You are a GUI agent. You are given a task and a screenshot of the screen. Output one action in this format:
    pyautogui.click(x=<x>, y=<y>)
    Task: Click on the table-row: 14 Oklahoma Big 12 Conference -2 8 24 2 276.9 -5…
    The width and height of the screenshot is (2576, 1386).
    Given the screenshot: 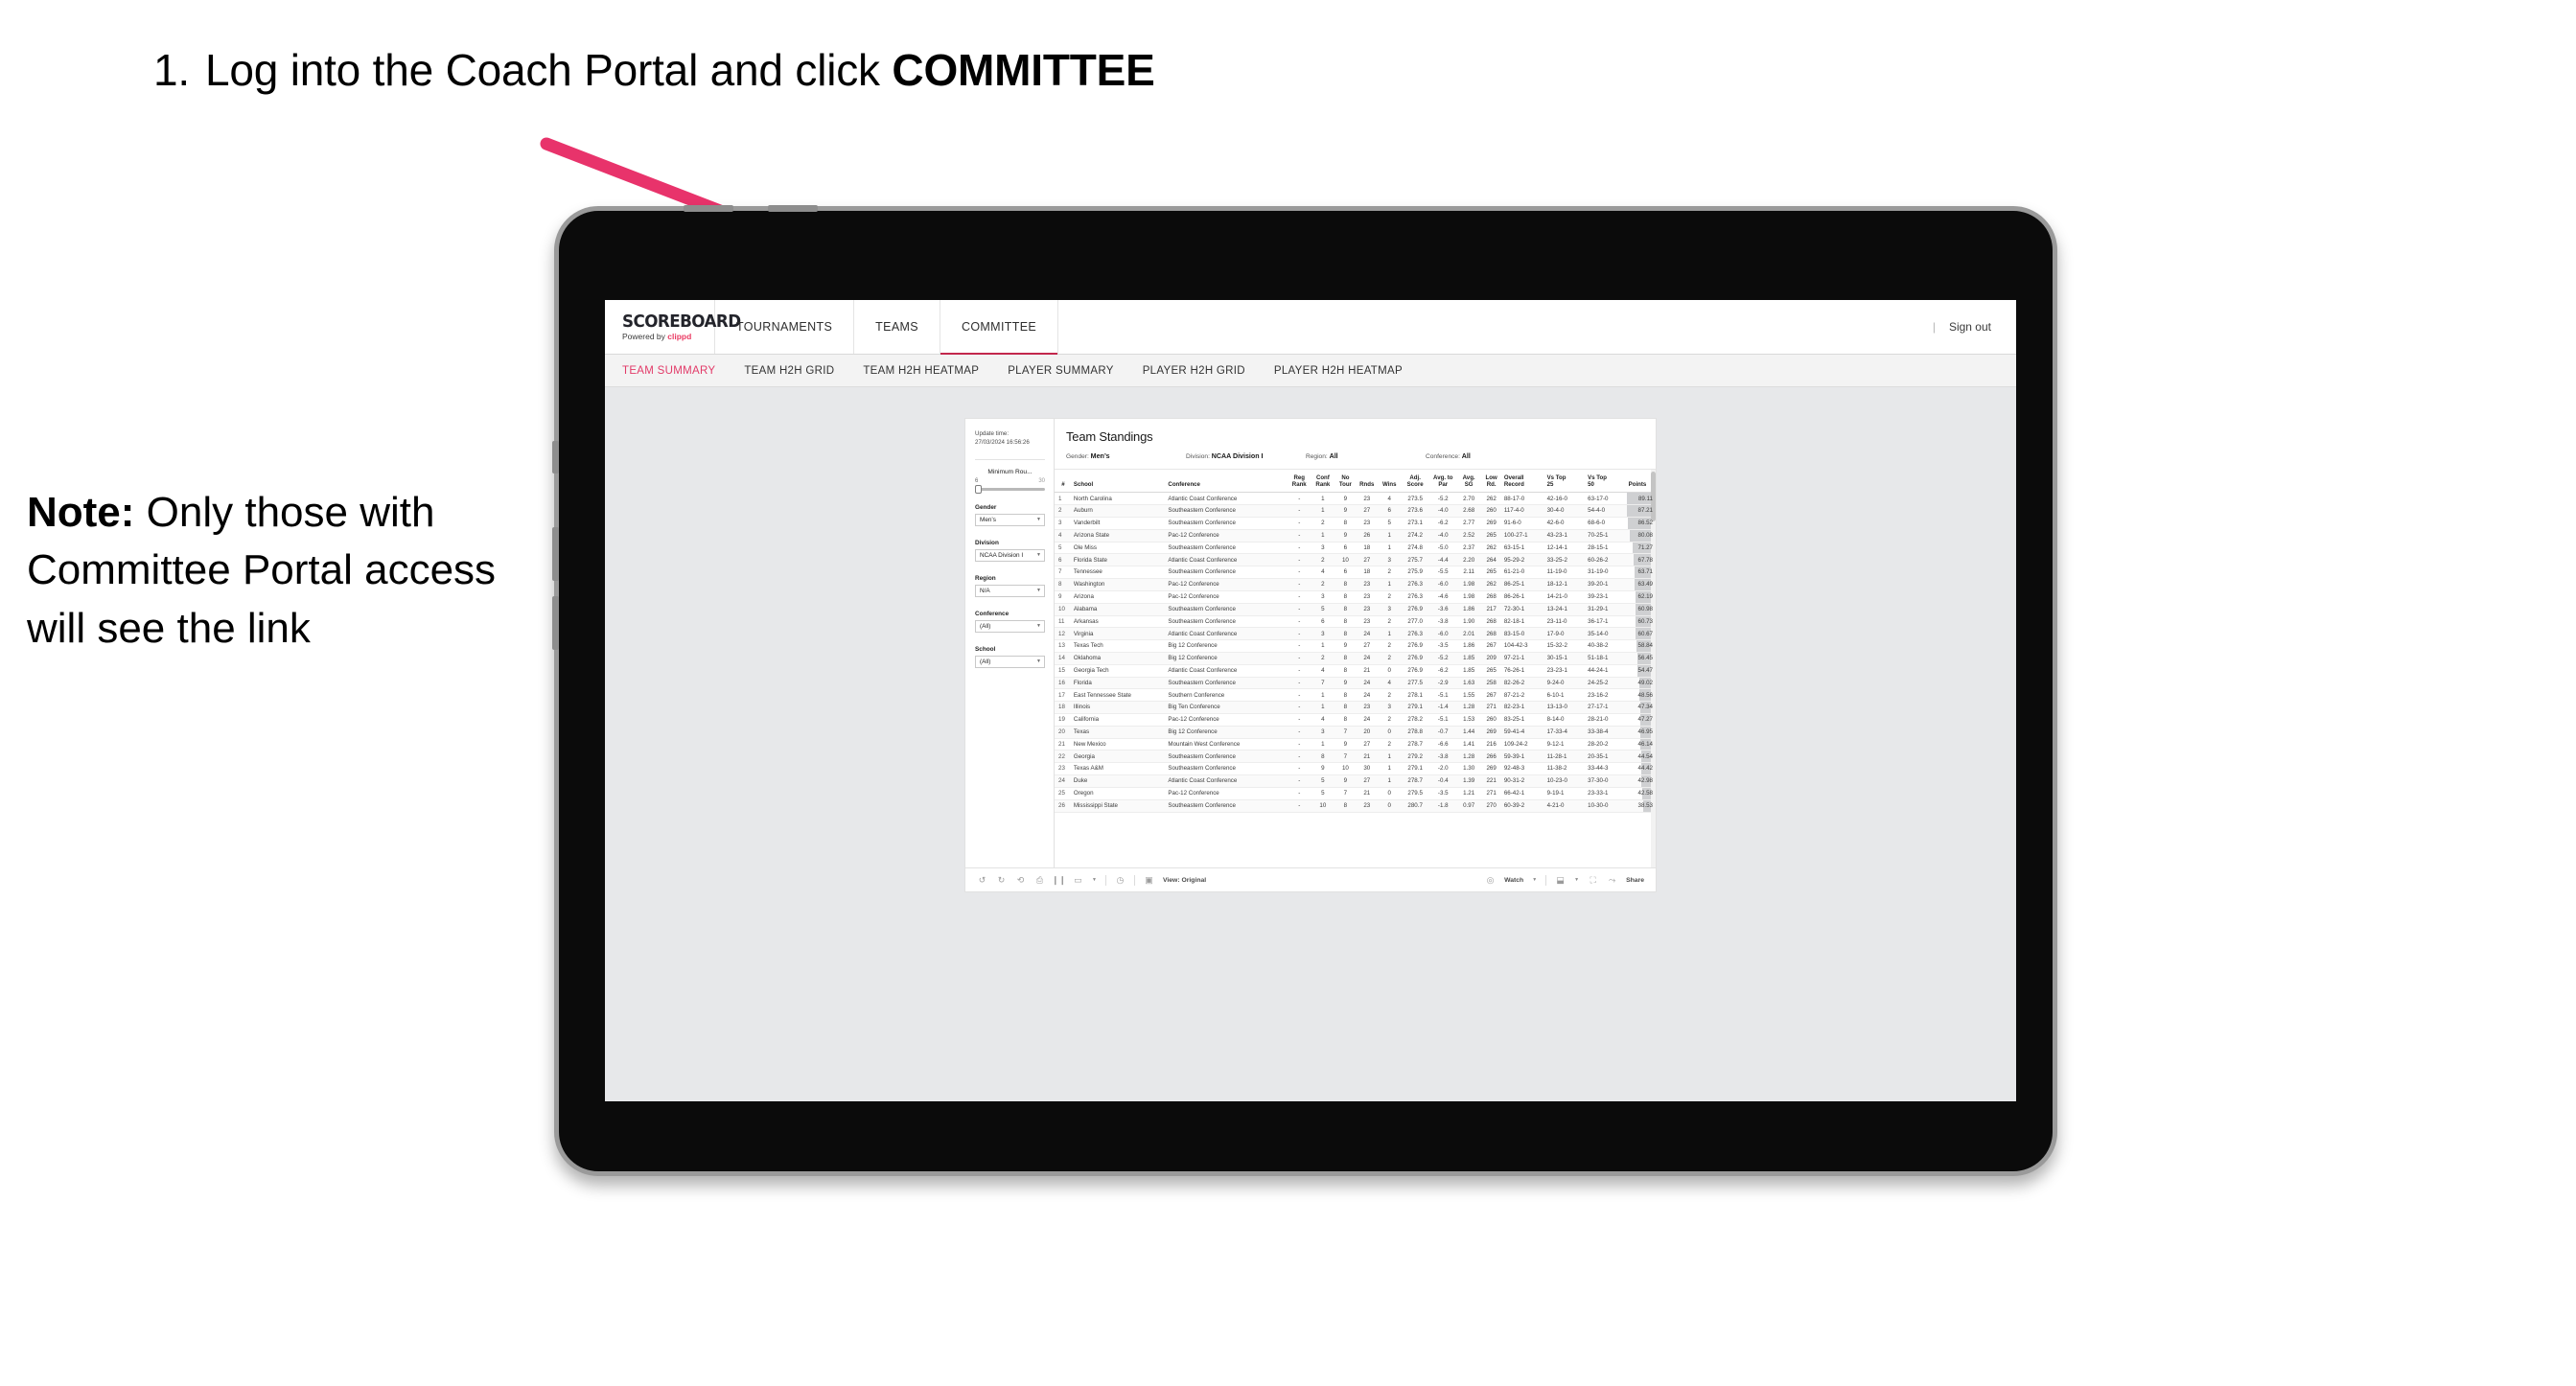 What is the action you would take?
    pyautogui.click(x=1356, y=659)
    